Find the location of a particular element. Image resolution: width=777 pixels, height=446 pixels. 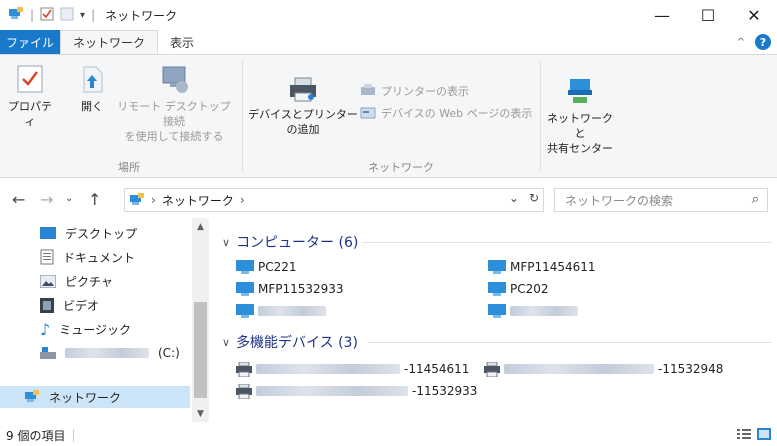

show-printers-button: プリンターの表示 is located at coordinates (414, 91).